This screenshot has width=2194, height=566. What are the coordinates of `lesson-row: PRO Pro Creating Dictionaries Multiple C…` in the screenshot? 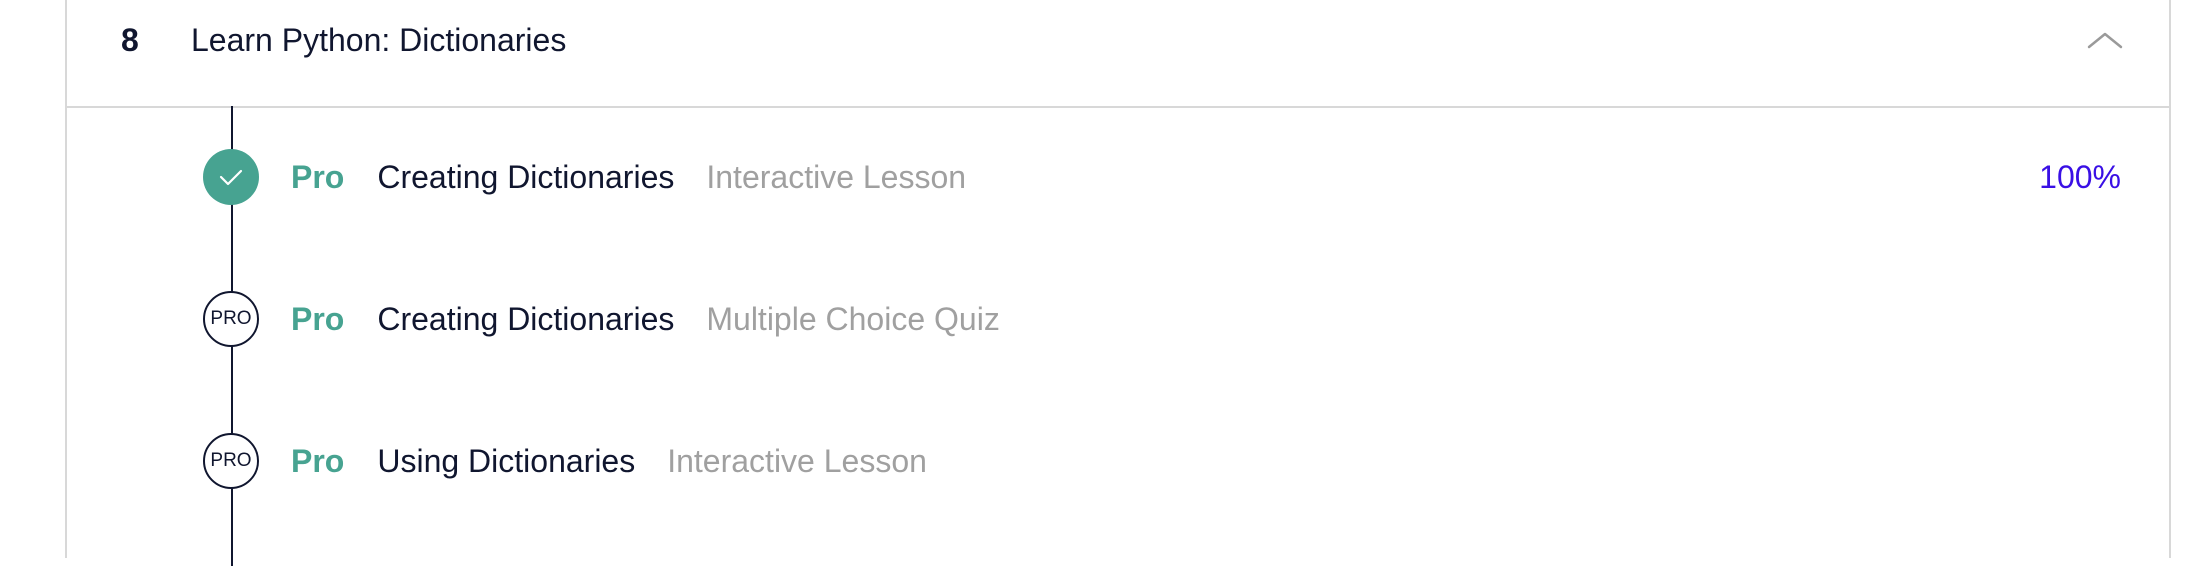 It's located at (1118, 319).